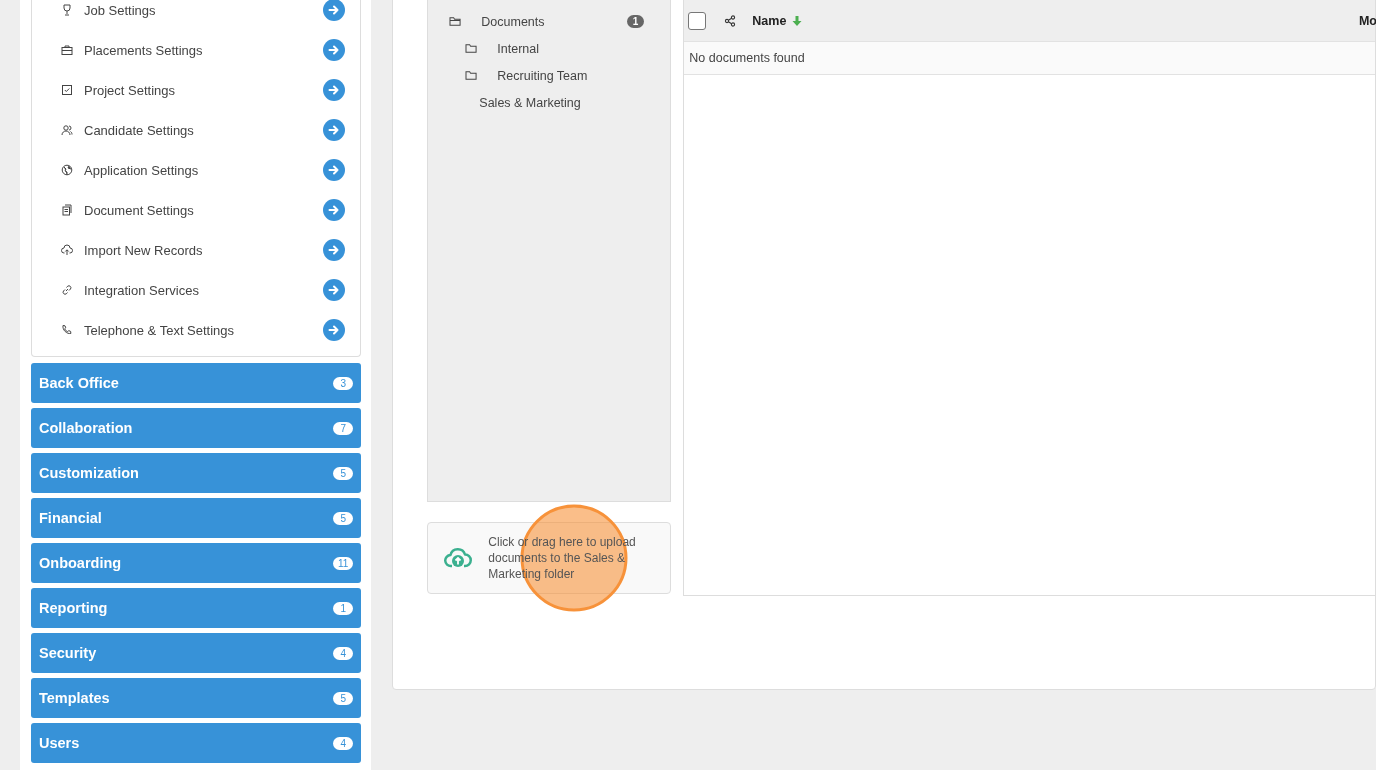 The width and height of the screenshot is (1376, 770). I want to click on people-icon, so click(67, 130).